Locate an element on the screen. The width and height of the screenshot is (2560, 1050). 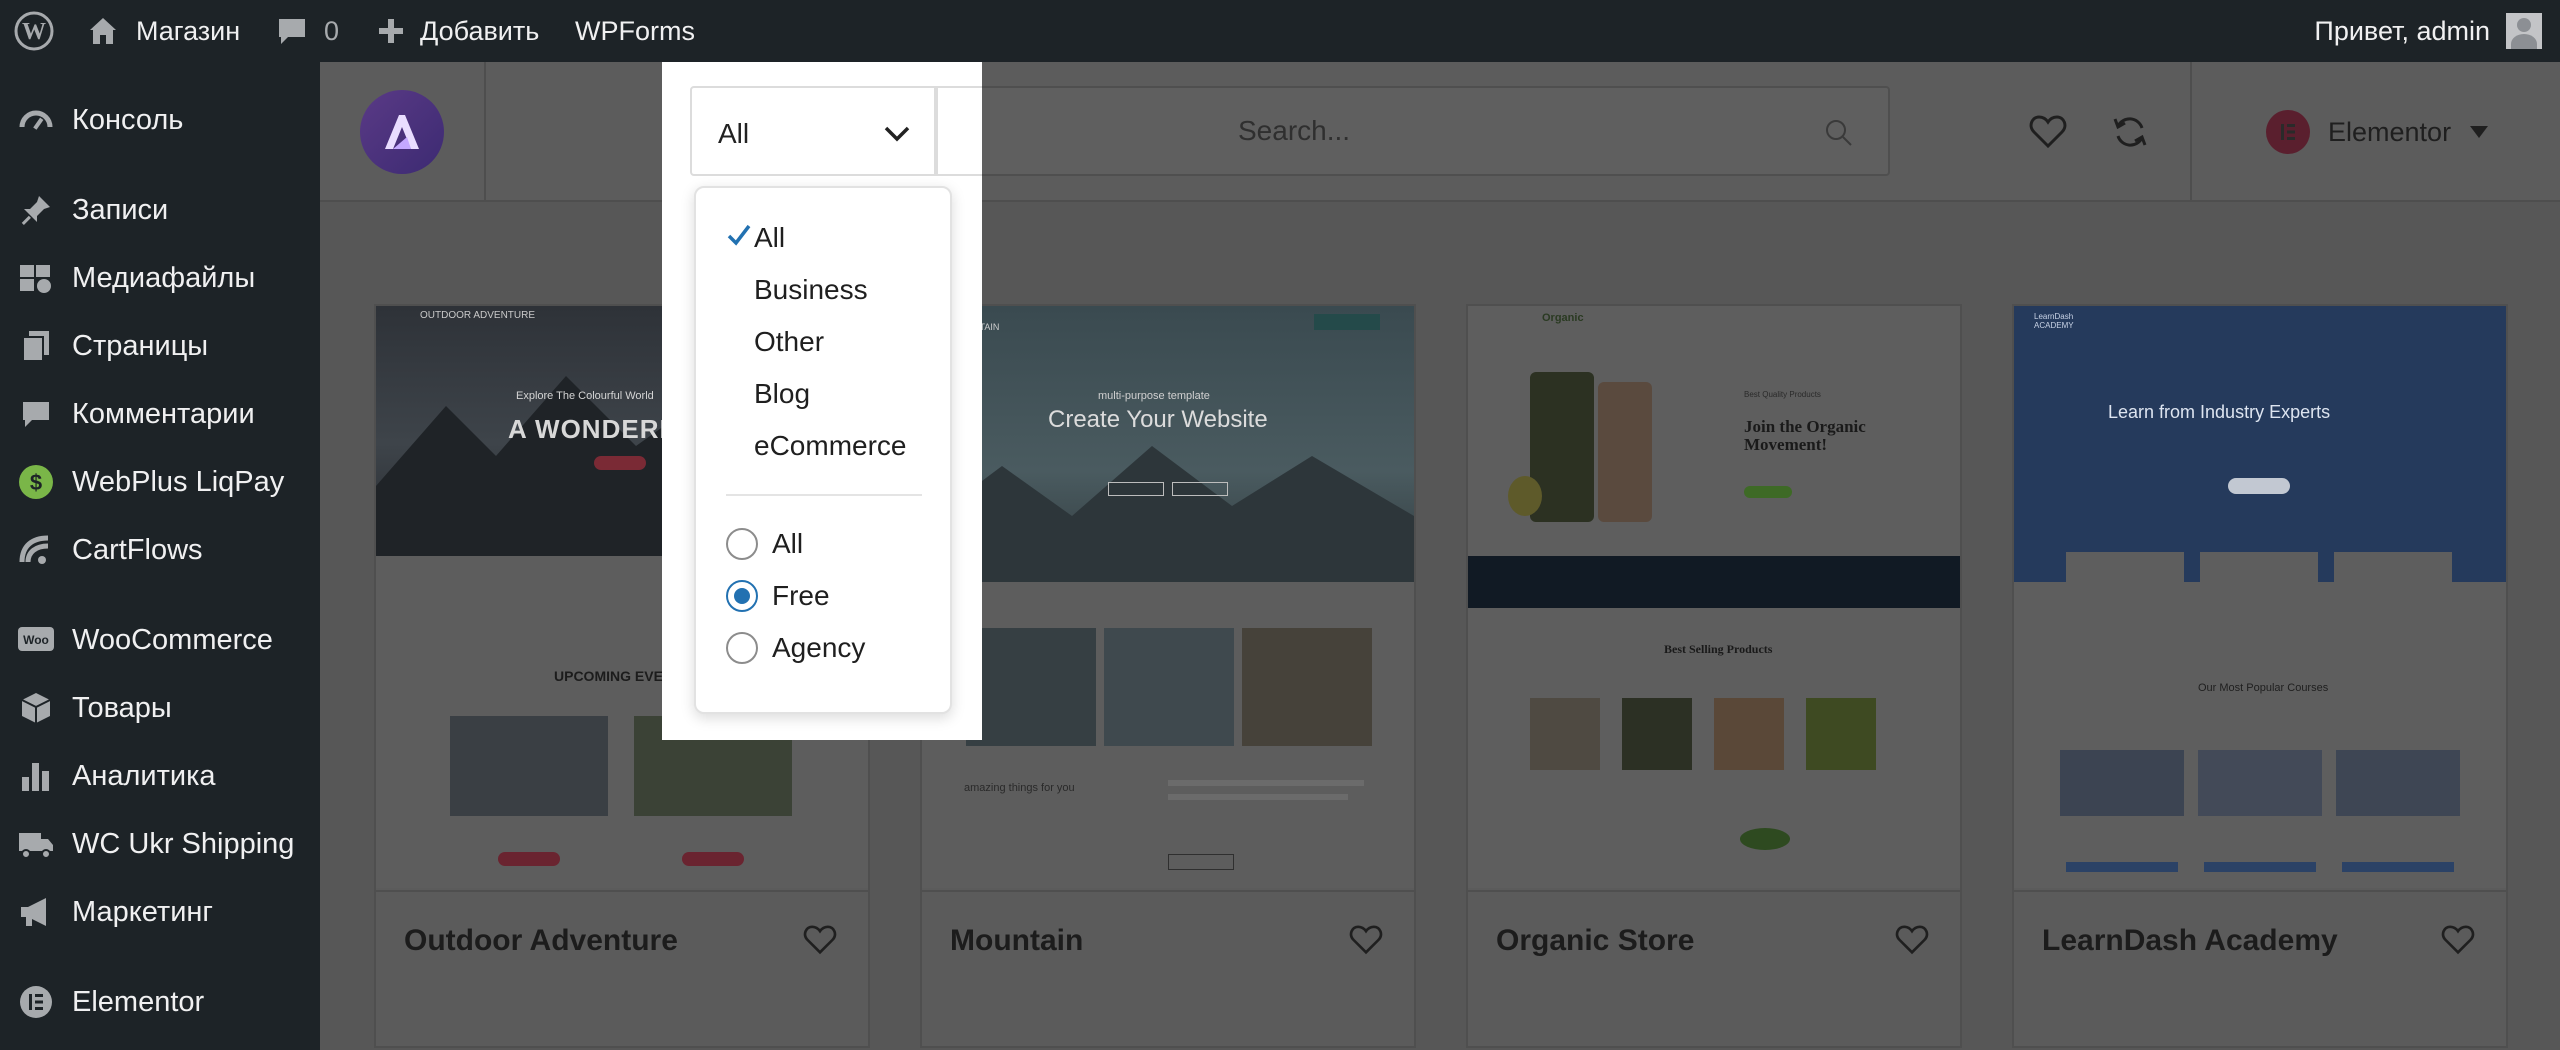
search-box is located at coordinates (1413, 131).